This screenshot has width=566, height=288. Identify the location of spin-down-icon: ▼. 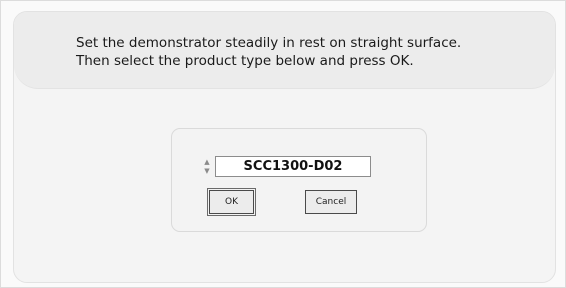
(206, 171).